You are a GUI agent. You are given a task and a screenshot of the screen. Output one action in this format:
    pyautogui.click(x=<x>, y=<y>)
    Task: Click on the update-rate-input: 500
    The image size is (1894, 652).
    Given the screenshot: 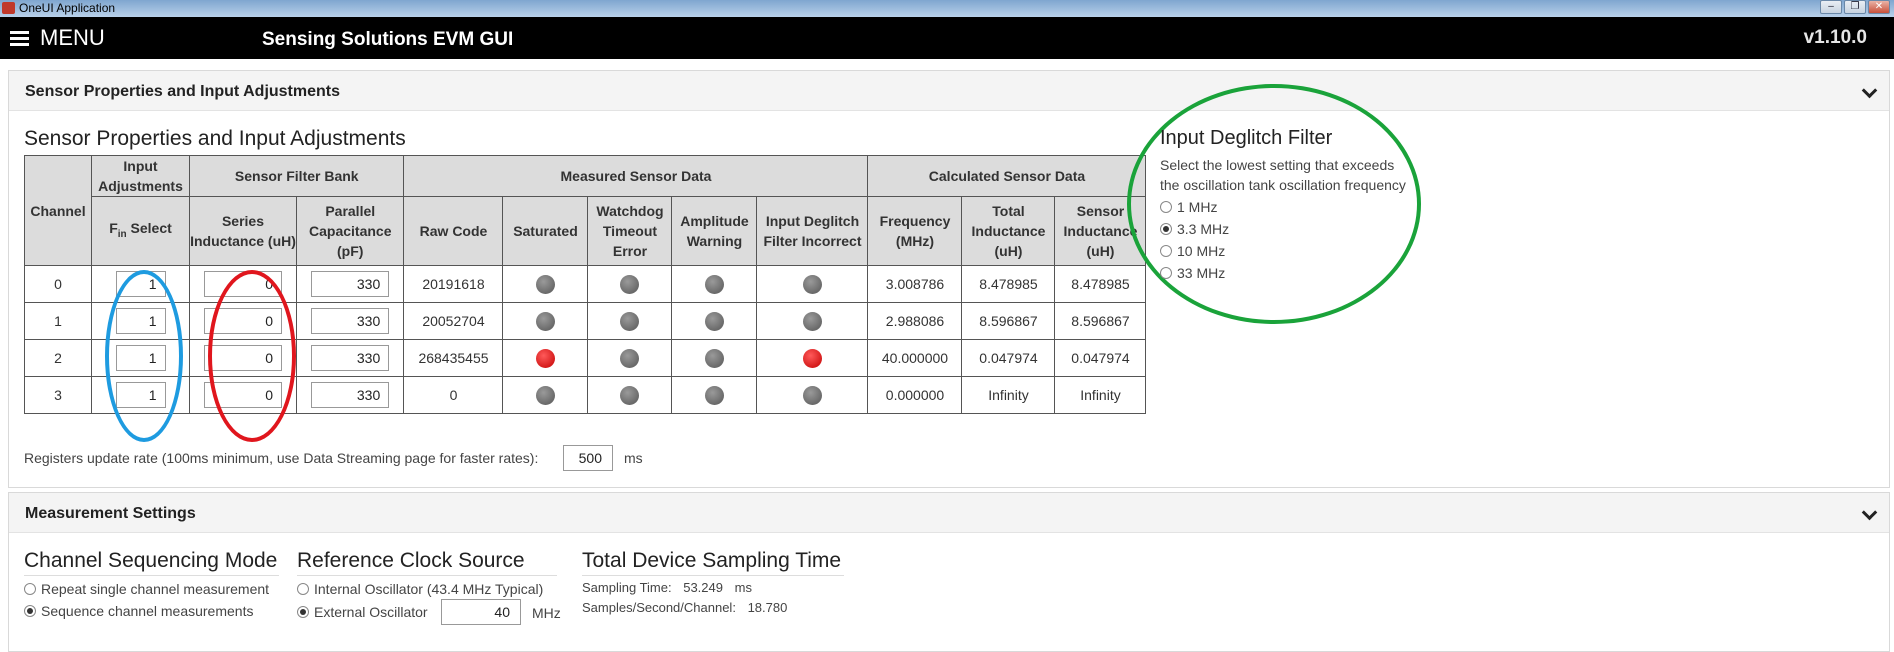 What is the action you would take?
    pyautogui.click(x=588, y=458)
    